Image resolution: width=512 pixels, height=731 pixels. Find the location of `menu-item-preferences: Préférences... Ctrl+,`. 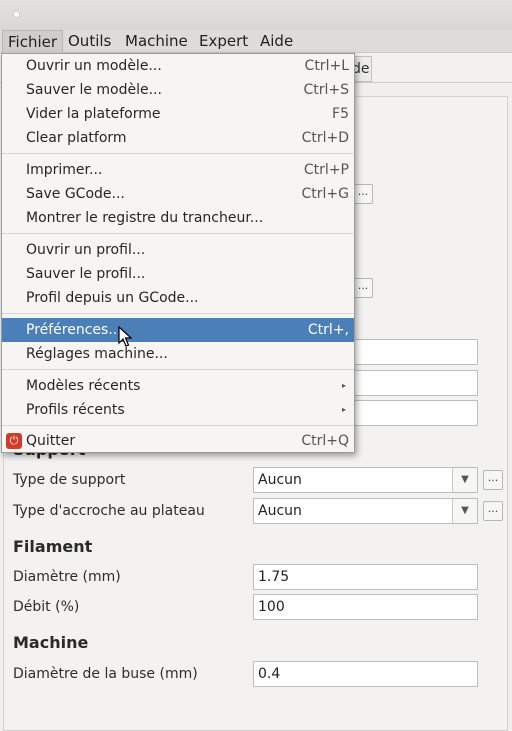

menu-item-preferences: Préférences... Ctrl+, is located at coordinates (178, 330).